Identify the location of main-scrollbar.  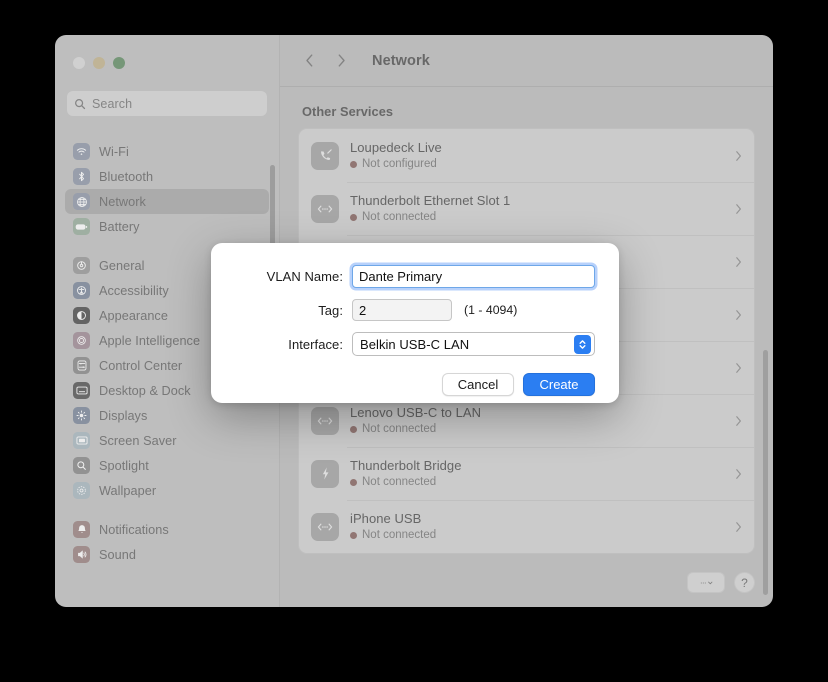
(765, 472).